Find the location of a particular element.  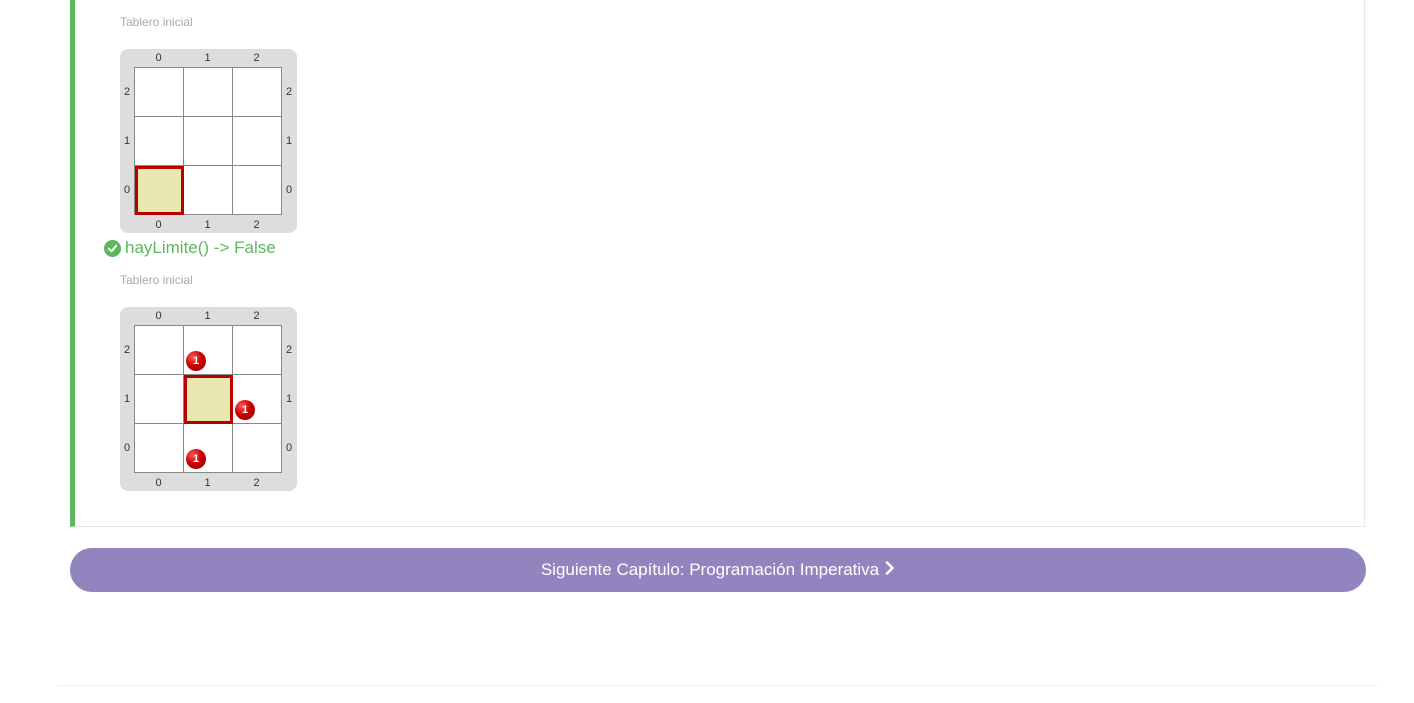

board-grid is located at coordinates (208, 141).